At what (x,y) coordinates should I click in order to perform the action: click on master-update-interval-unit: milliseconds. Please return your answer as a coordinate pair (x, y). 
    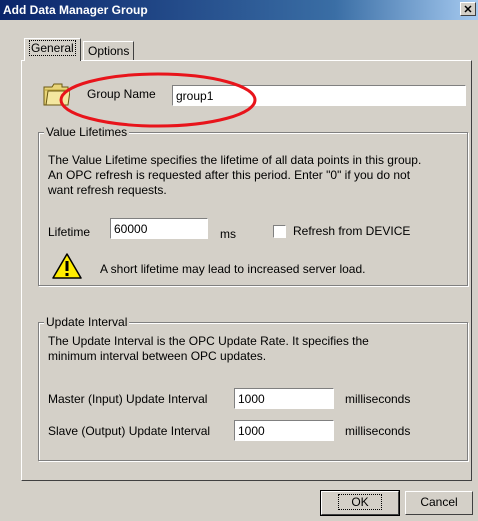
    Looking at the image, I should click on (378, 399).